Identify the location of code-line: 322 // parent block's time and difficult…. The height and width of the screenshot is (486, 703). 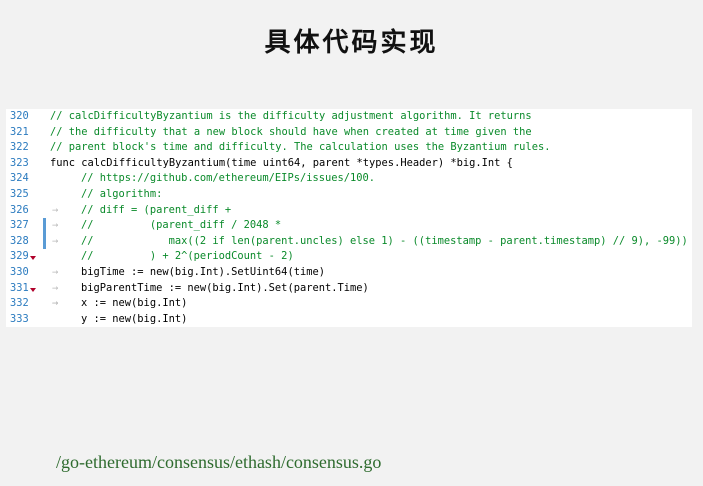
(349, 148).